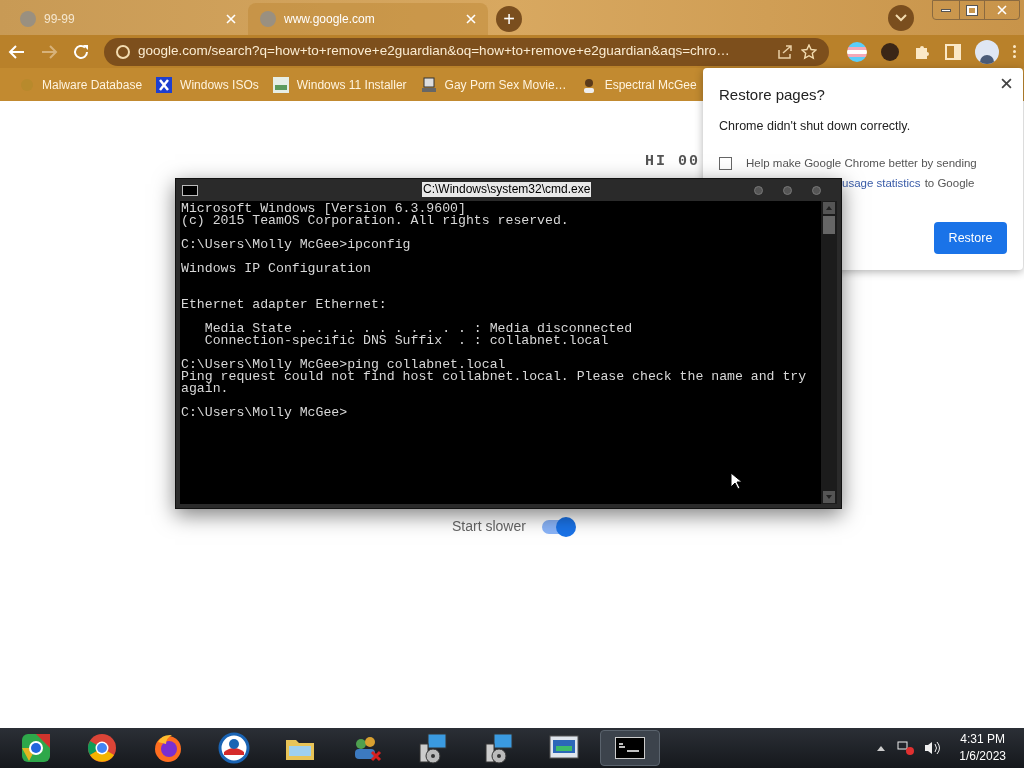  I want to click on window-title: C:\Windows\system32\cmd.exe, so click(507, 189).